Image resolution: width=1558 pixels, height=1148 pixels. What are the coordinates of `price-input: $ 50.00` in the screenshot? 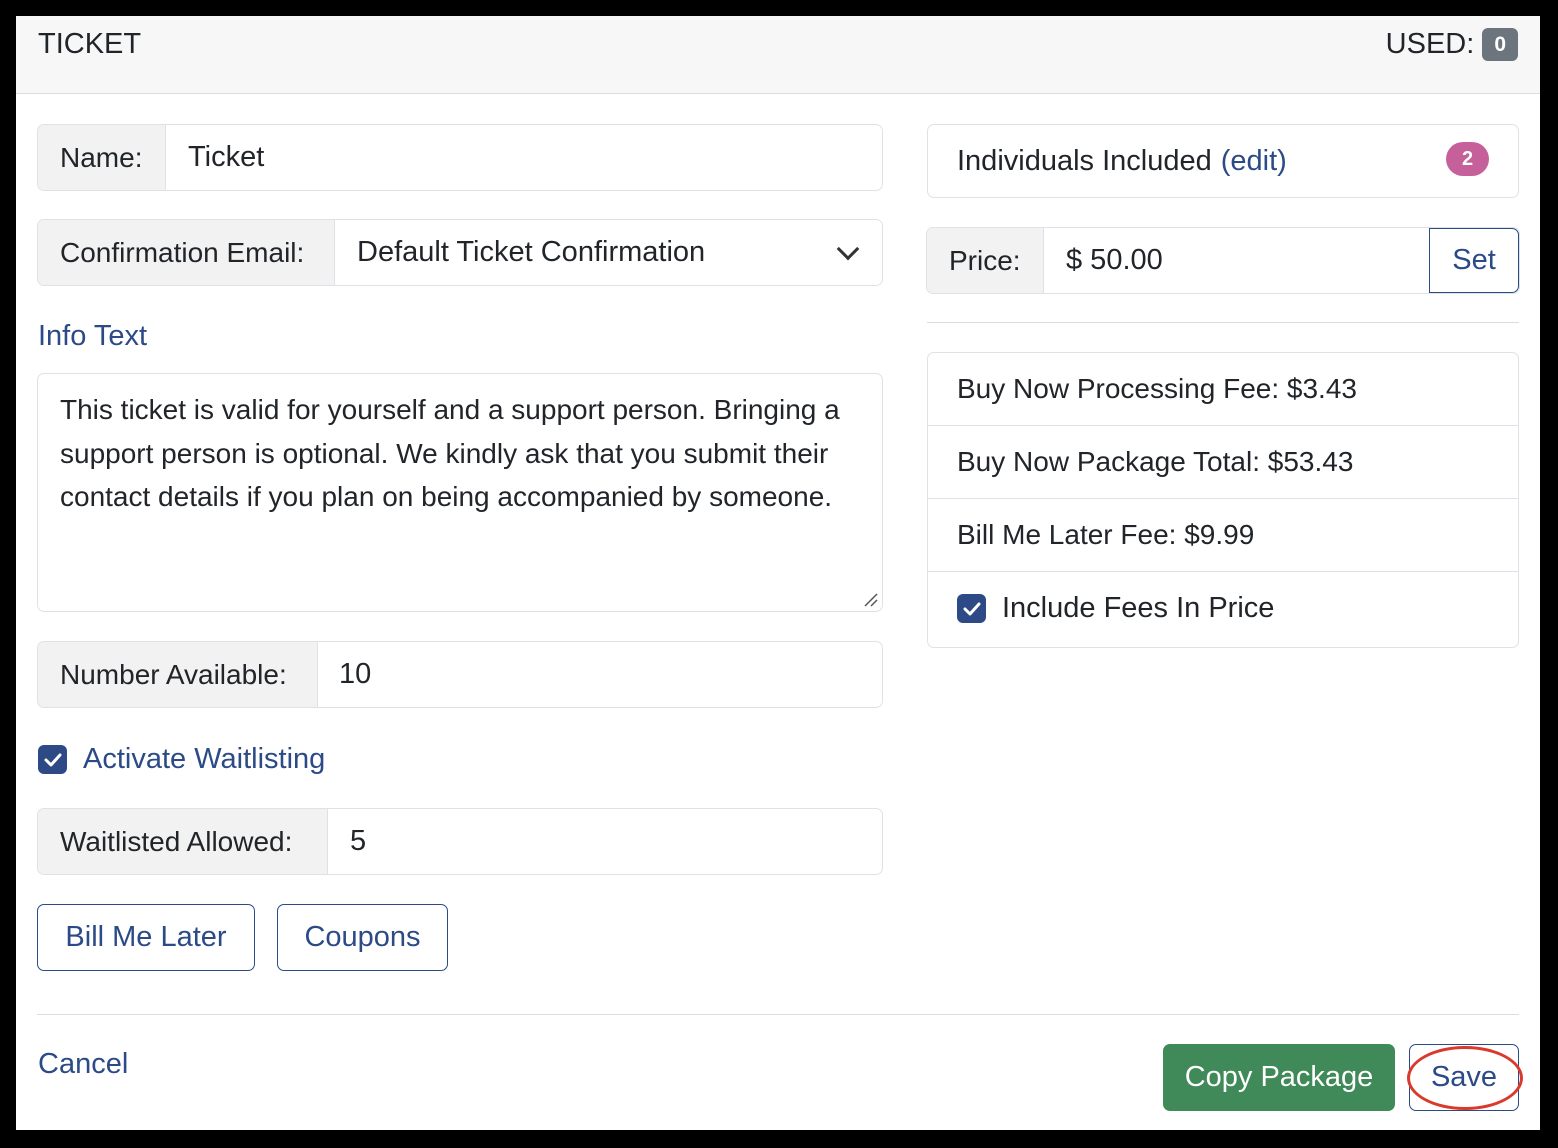 It's located at (1236, 260).